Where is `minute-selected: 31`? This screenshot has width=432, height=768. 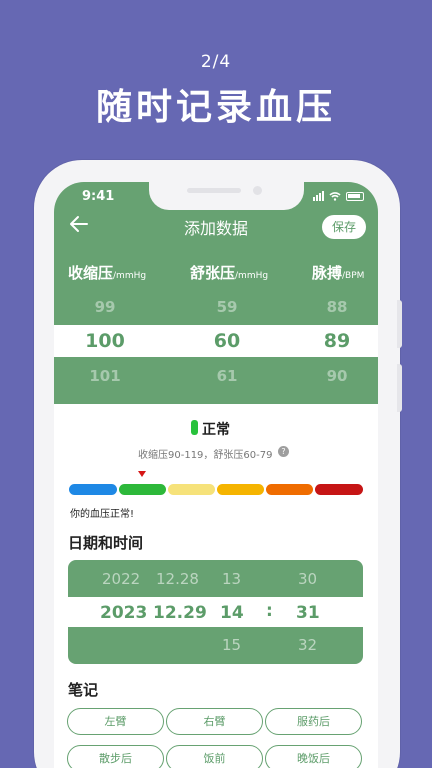 minute-selected: 31 is located at coordinates (308, 613).